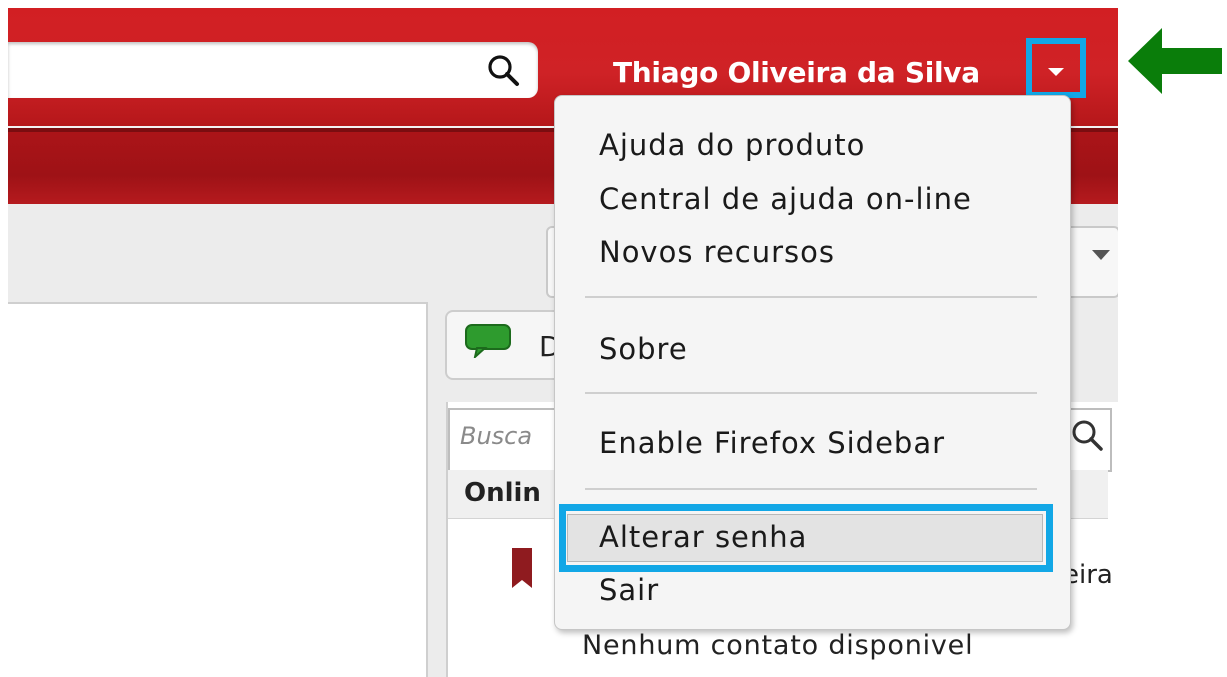 This screenshot has height=677, width=1227. I want to click on global-search-input, so click(273, 70).